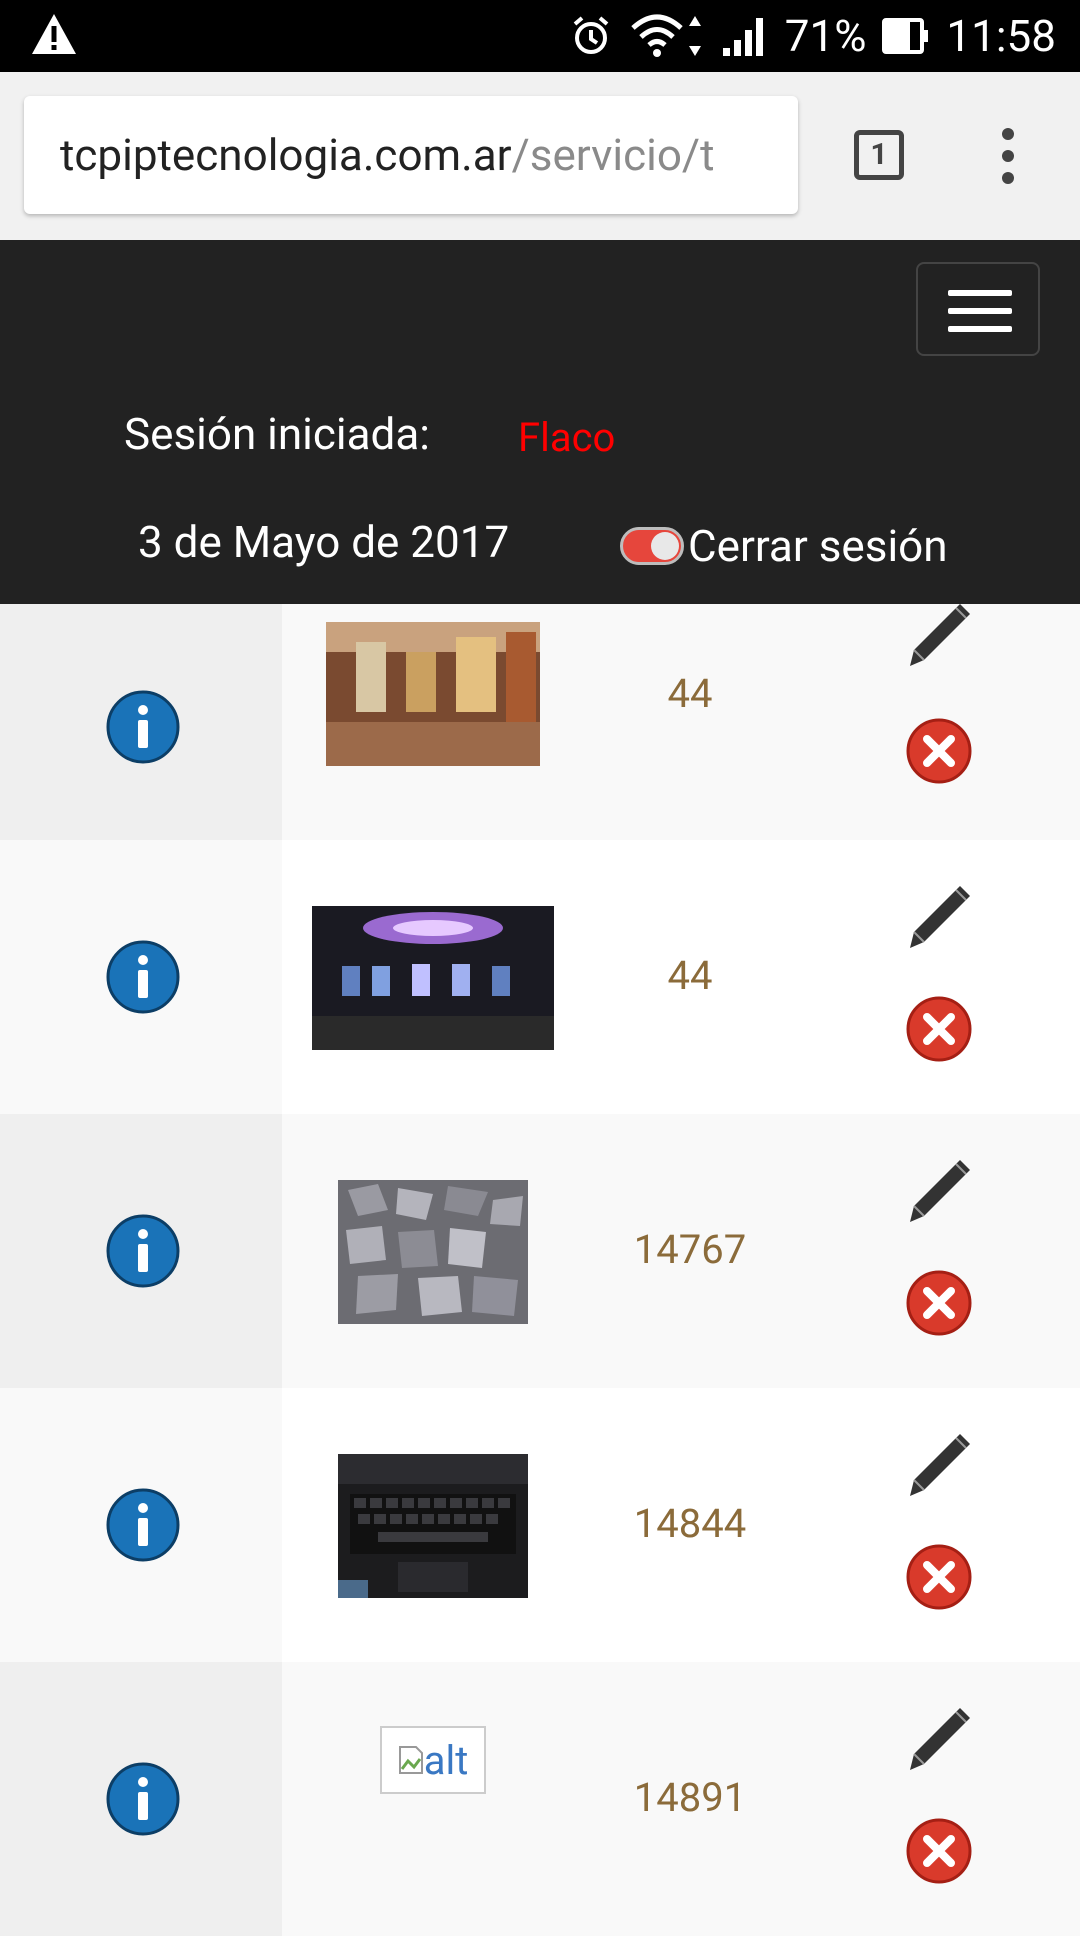  I want to click on overflow-menu-icon, so click(1008, 158).